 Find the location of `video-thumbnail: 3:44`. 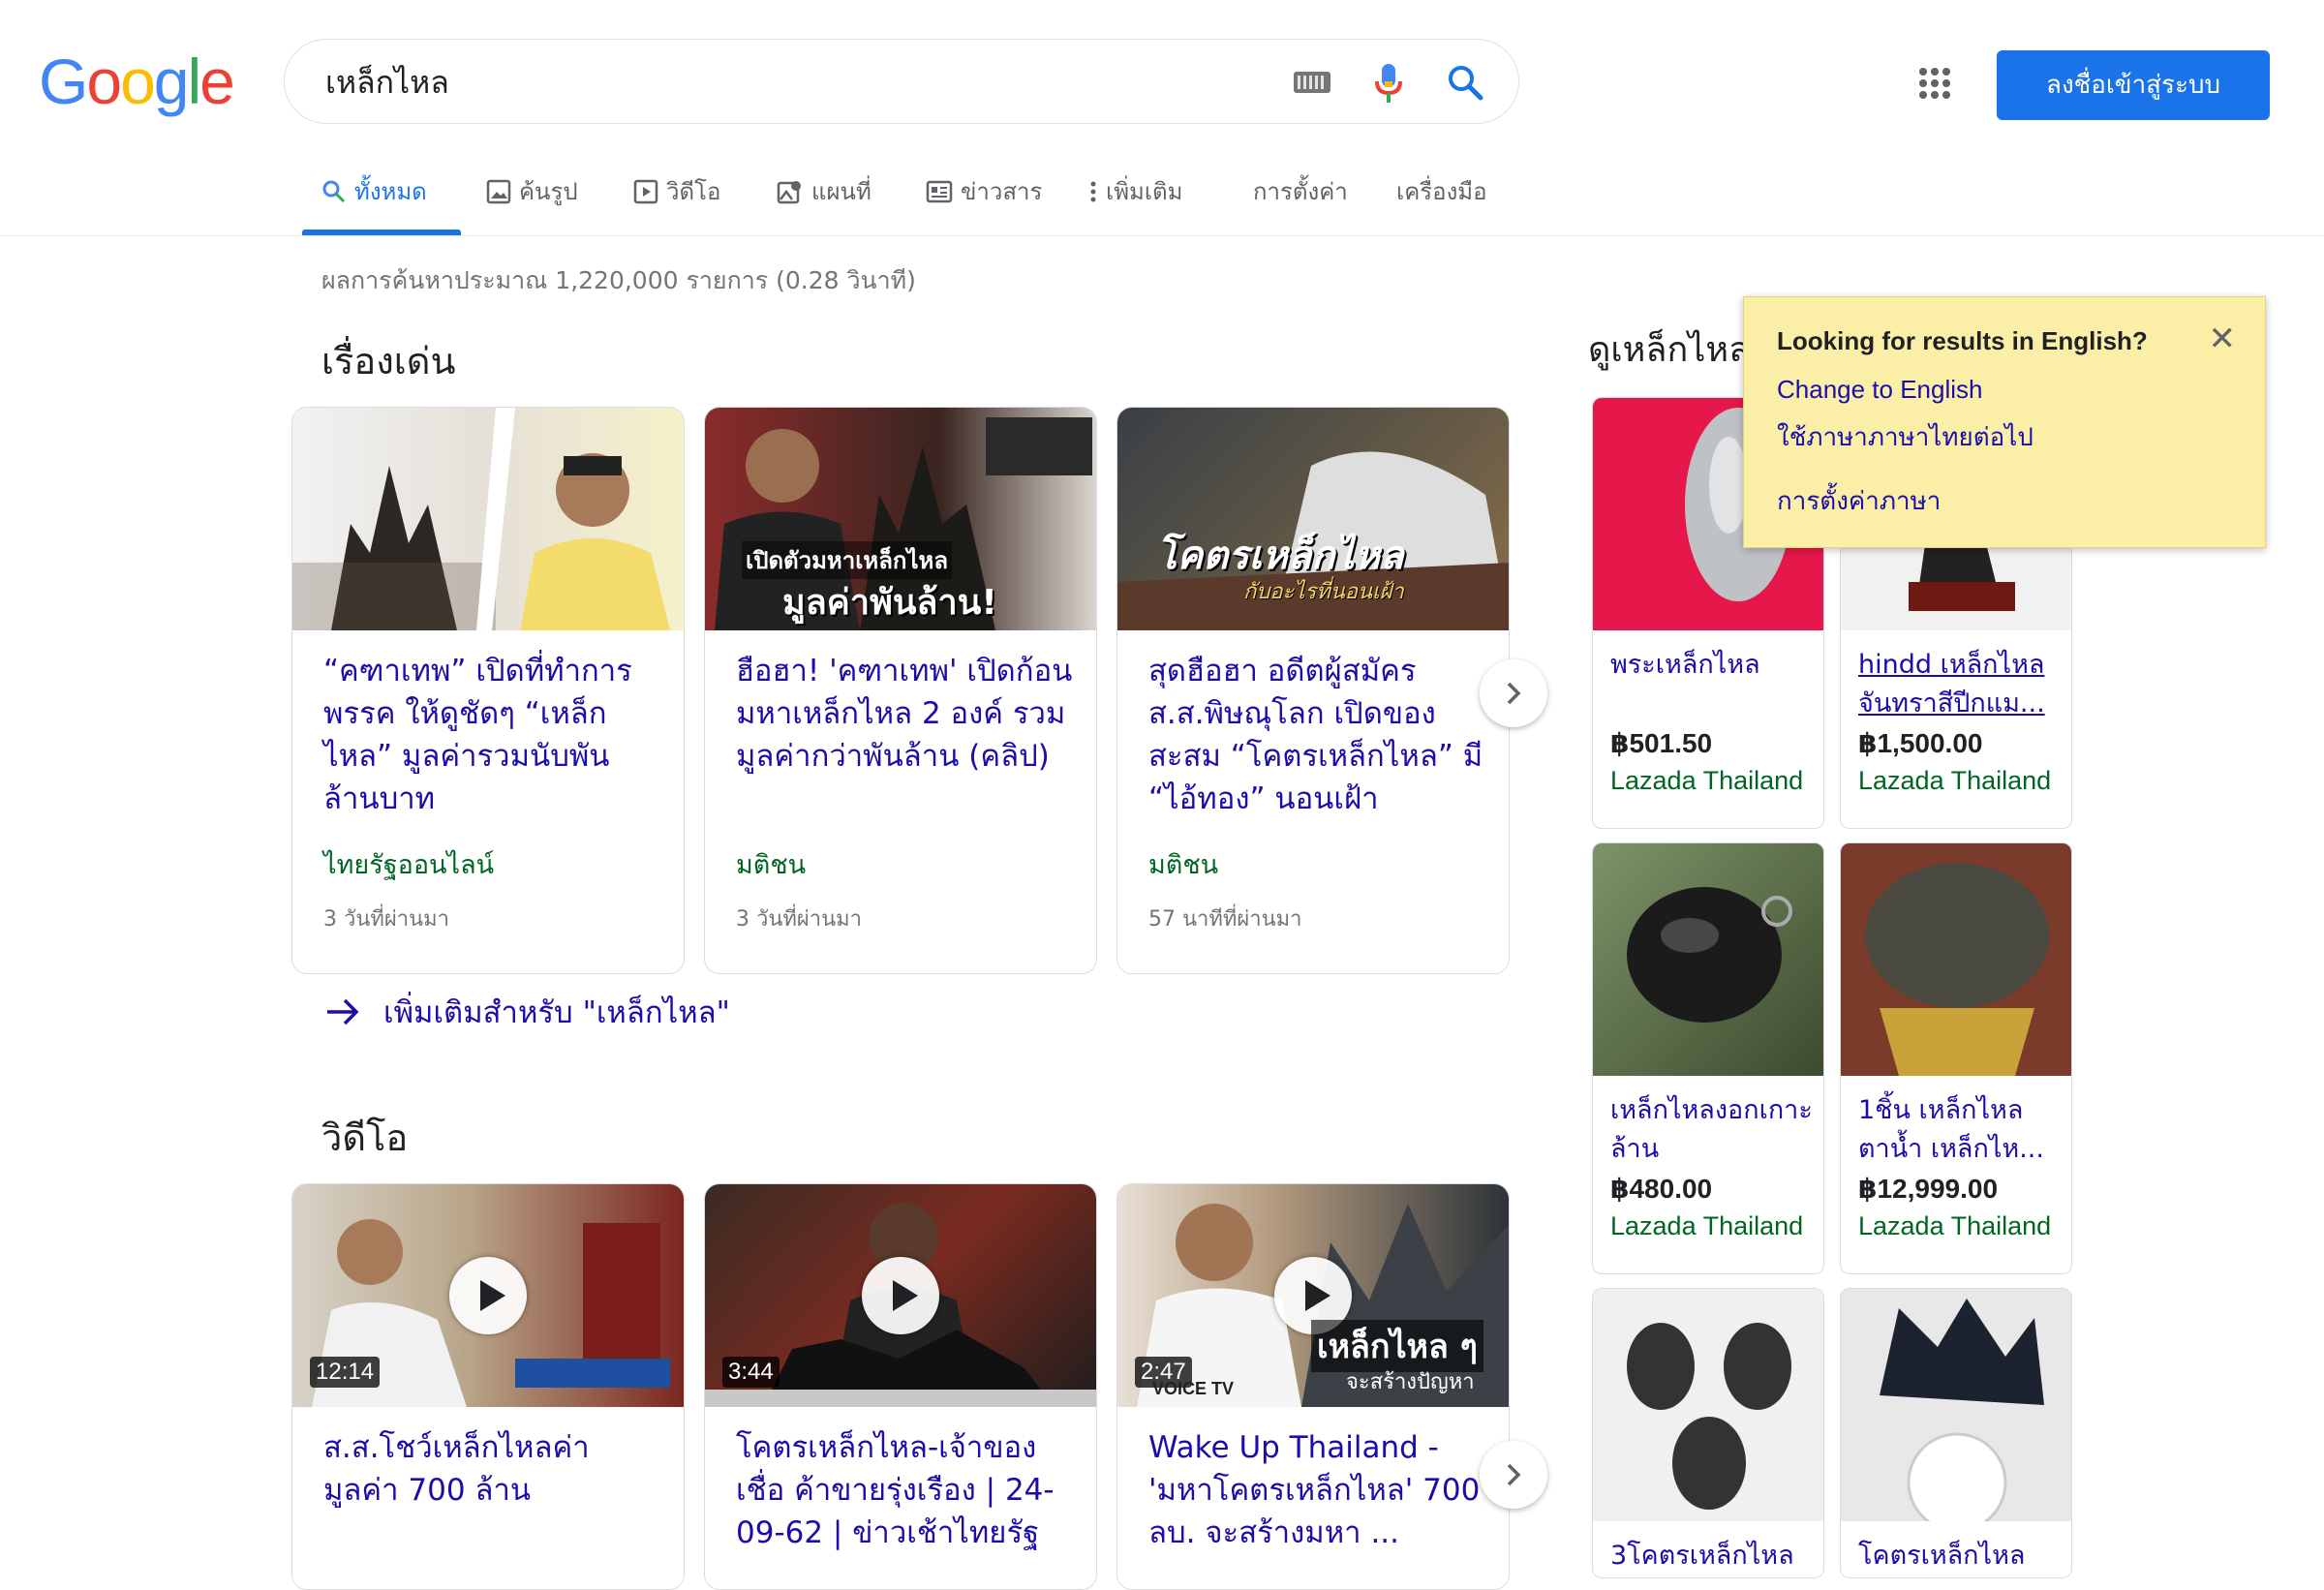

video-thumbnail: 3:44 is located at coordinates (900, 1295).